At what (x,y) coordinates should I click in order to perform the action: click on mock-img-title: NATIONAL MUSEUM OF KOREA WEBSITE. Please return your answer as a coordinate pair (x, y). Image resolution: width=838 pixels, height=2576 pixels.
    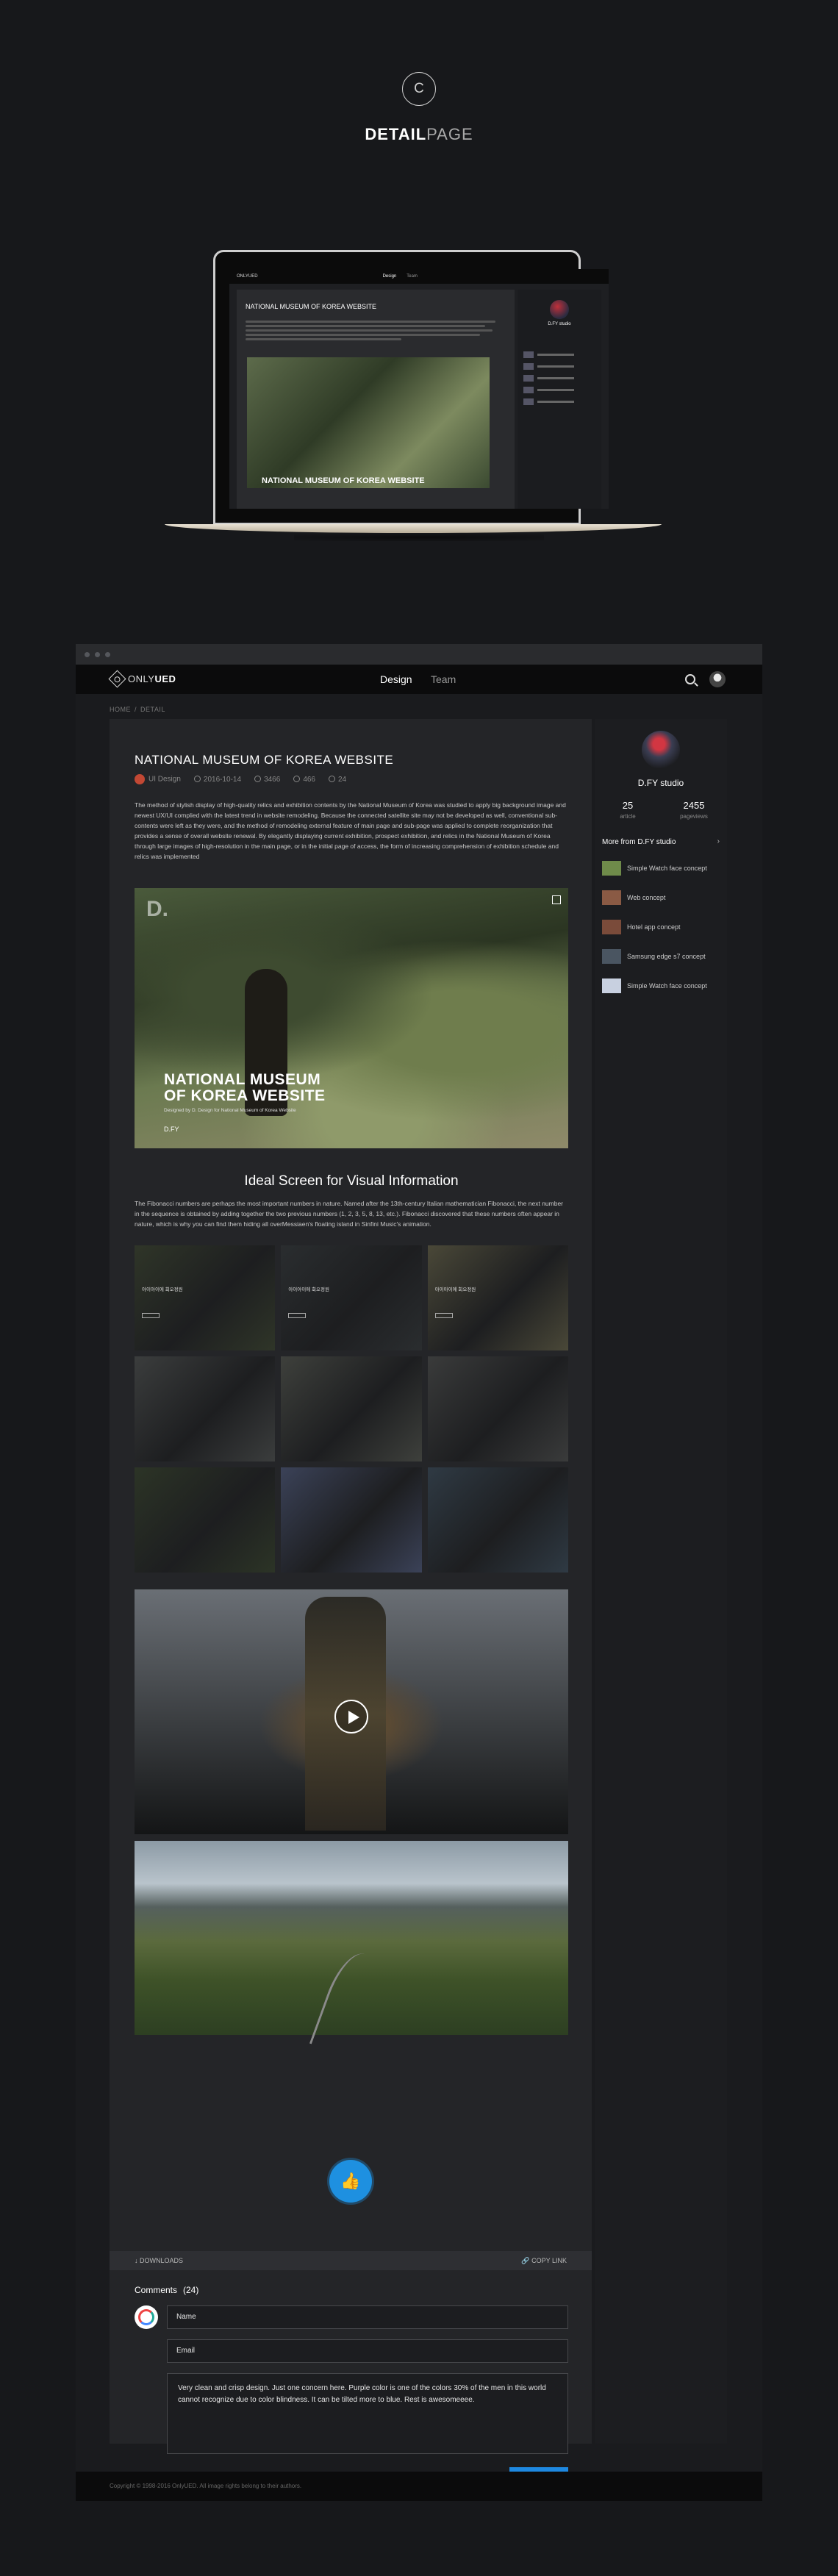
    Looking at the image, I should click on (343, 481).